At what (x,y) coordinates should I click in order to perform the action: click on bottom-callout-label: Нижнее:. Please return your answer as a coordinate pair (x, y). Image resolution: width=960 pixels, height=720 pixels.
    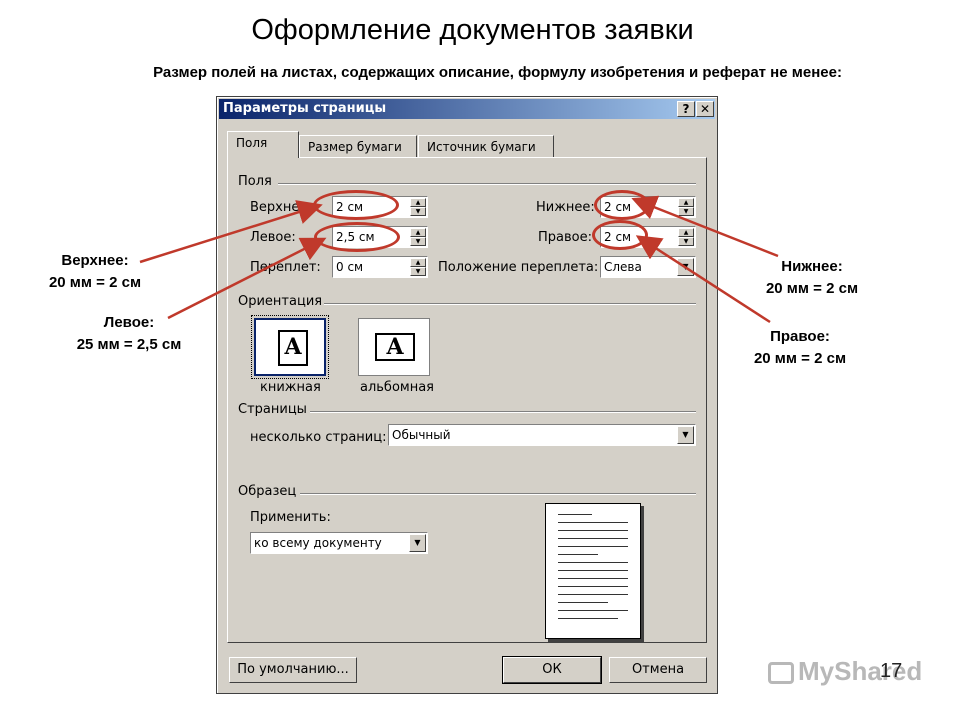
    Looking at the image, I should click on (812, 266).